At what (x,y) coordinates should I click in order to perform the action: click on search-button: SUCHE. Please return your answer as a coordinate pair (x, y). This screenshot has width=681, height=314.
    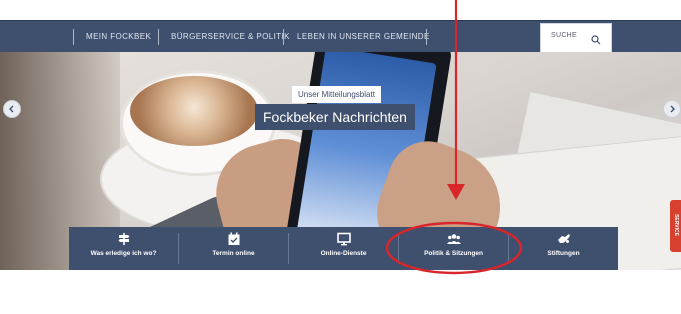
    Looking at the image, I should click on (576, 38).